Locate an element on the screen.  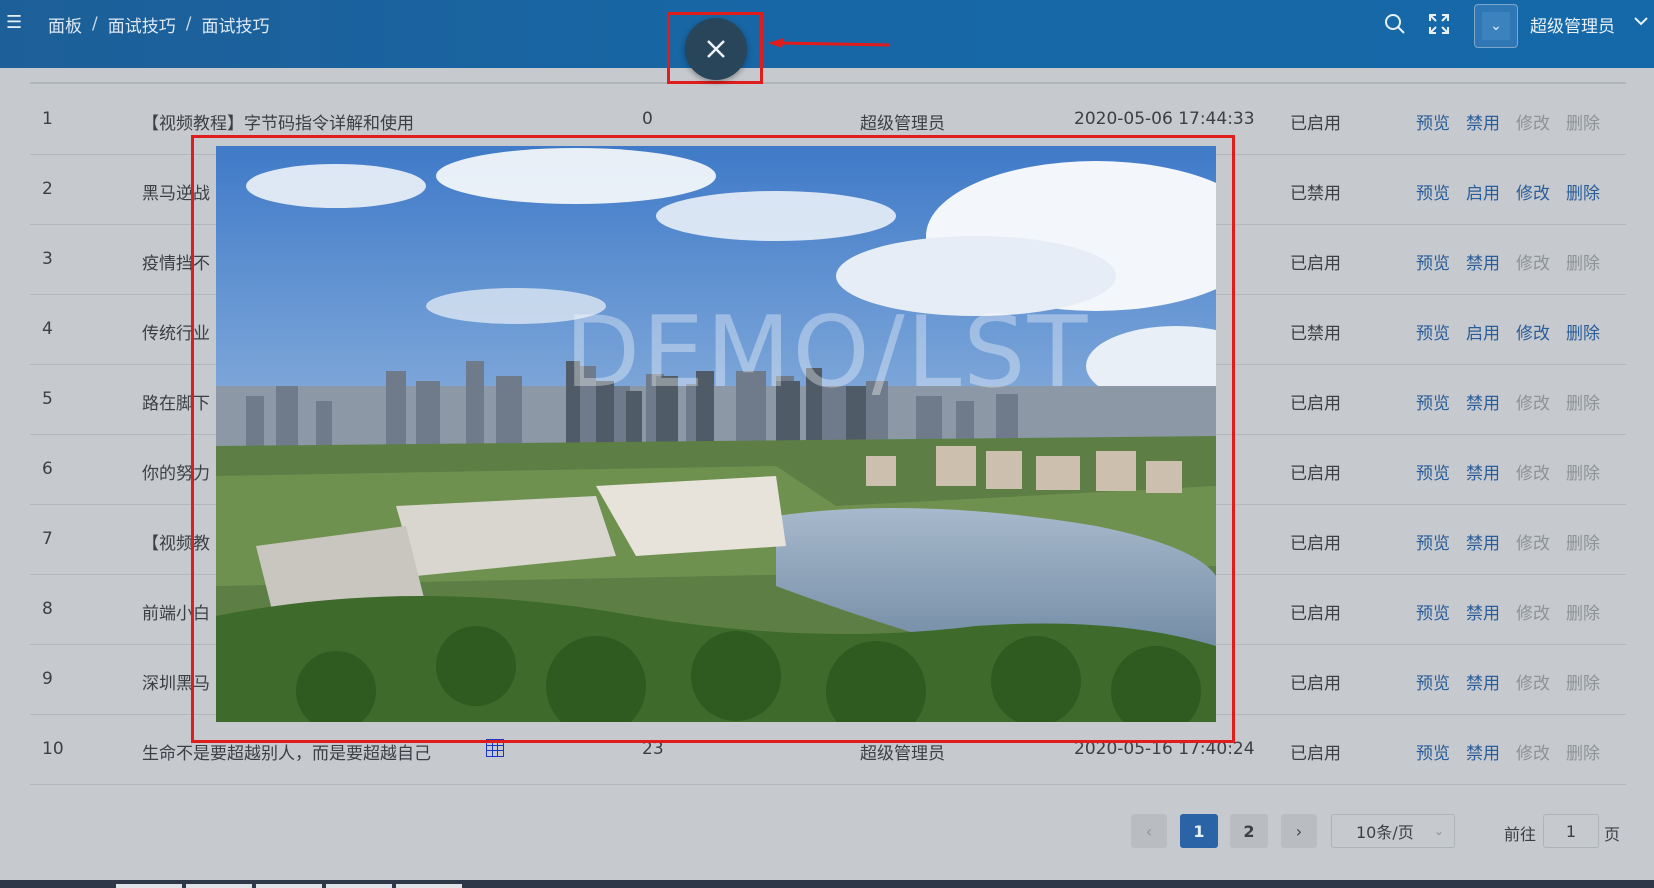
pagination-page-1: 1 is located at coordinates (1199, 831).